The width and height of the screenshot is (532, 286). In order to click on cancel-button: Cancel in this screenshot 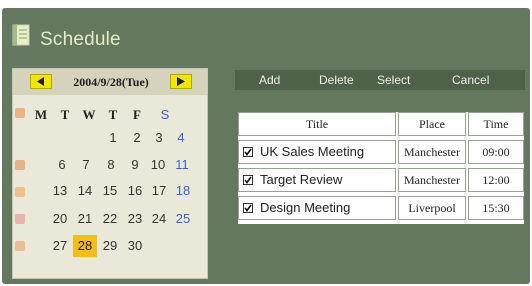, I will do `click(470, 80)`.